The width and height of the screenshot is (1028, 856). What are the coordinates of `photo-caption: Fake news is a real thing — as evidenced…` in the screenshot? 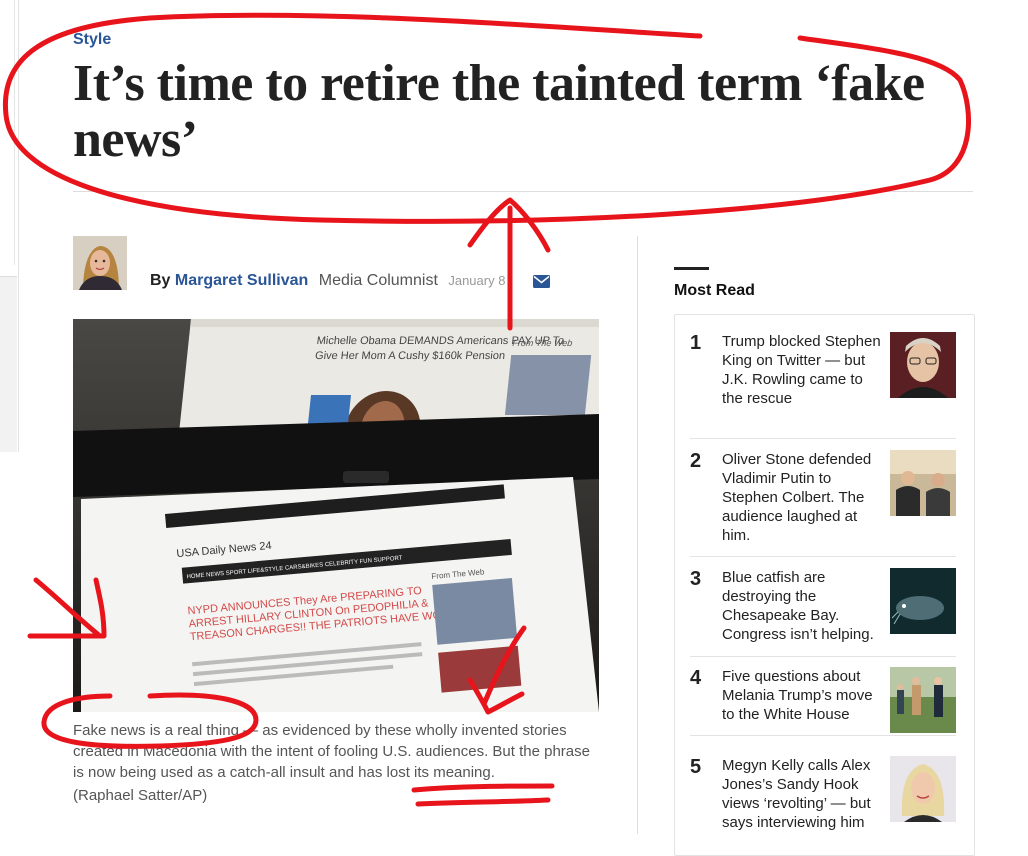 It's located at (331, 751).